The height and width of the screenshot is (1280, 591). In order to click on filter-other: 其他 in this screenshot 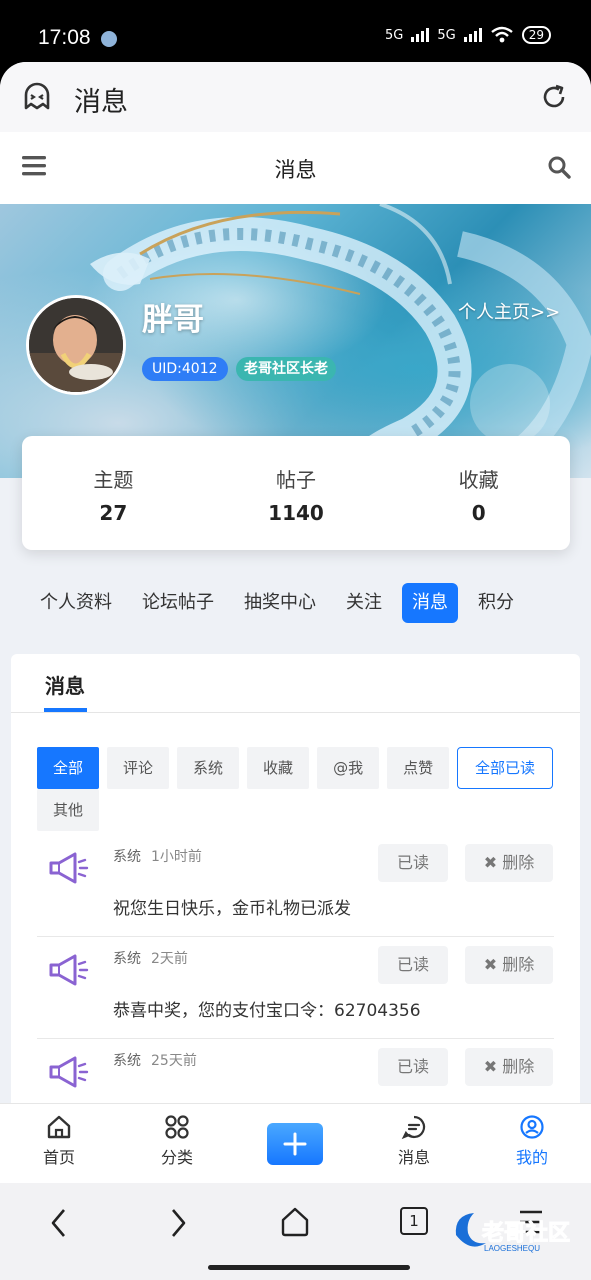, I will do `click(68, 810)`.